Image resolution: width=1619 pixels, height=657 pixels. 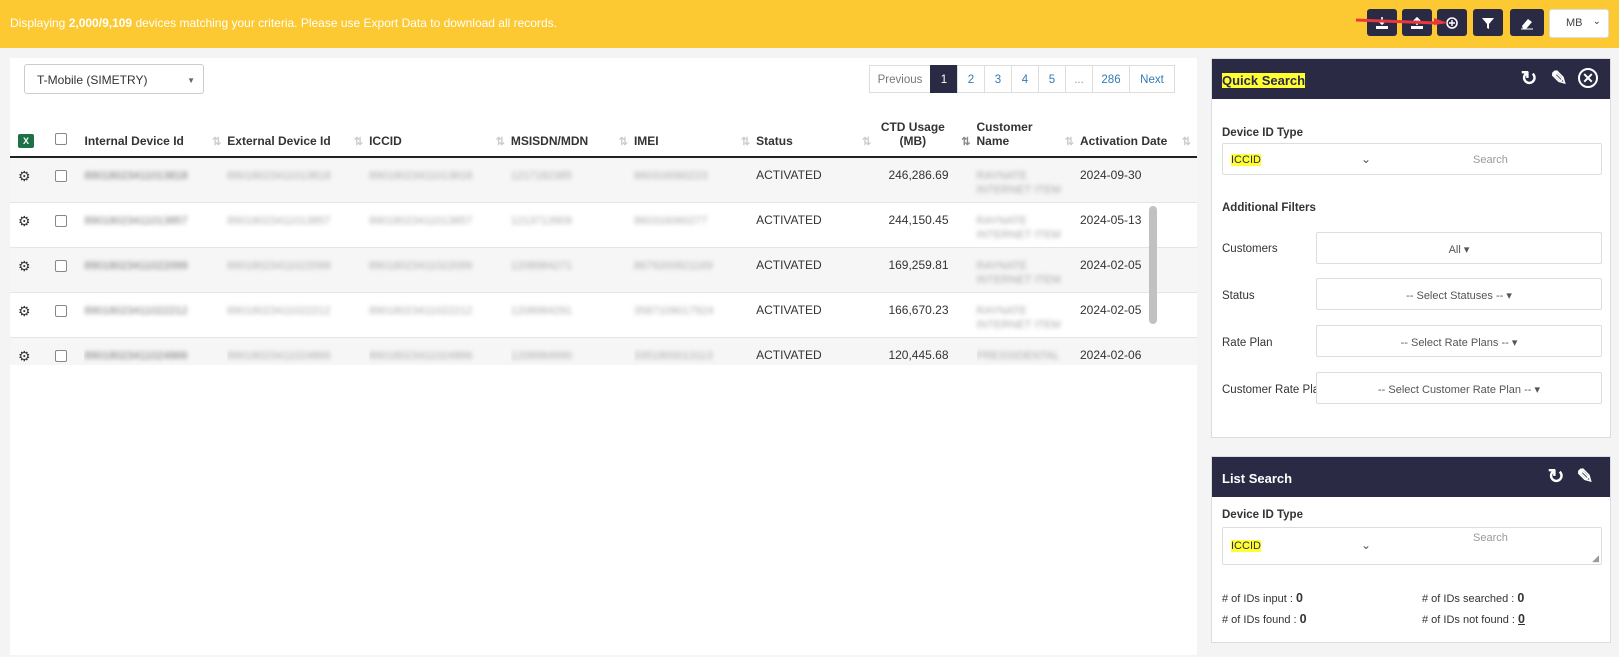 I want to click on internal-device-id: 89018023411013818, so click(x=136, y=176).